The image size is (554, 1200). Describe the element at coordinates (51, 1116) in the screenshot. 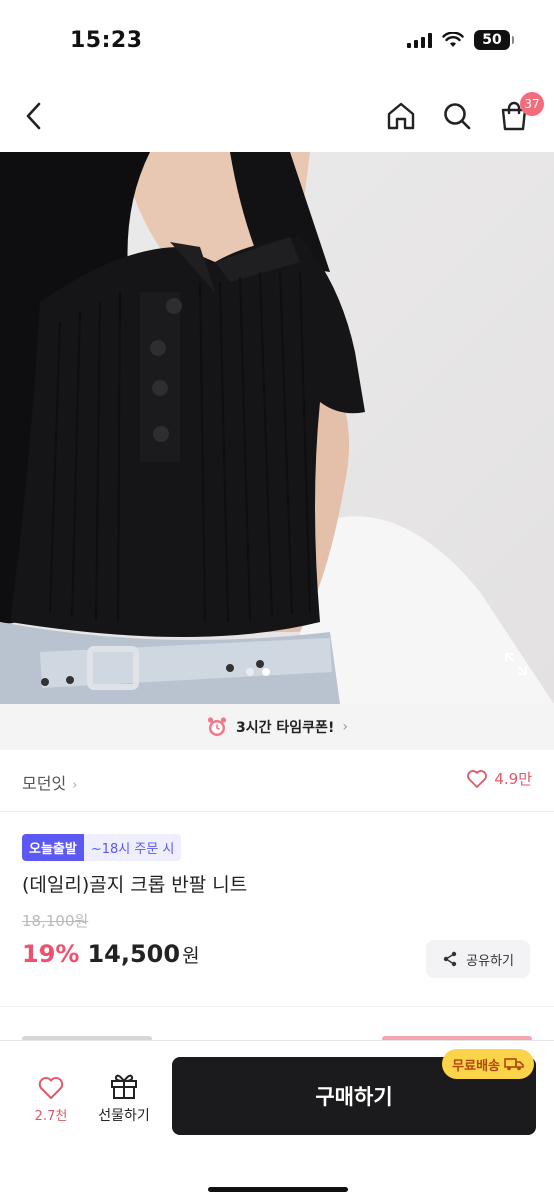

I see `product-like-count: 2.7천` at that location.